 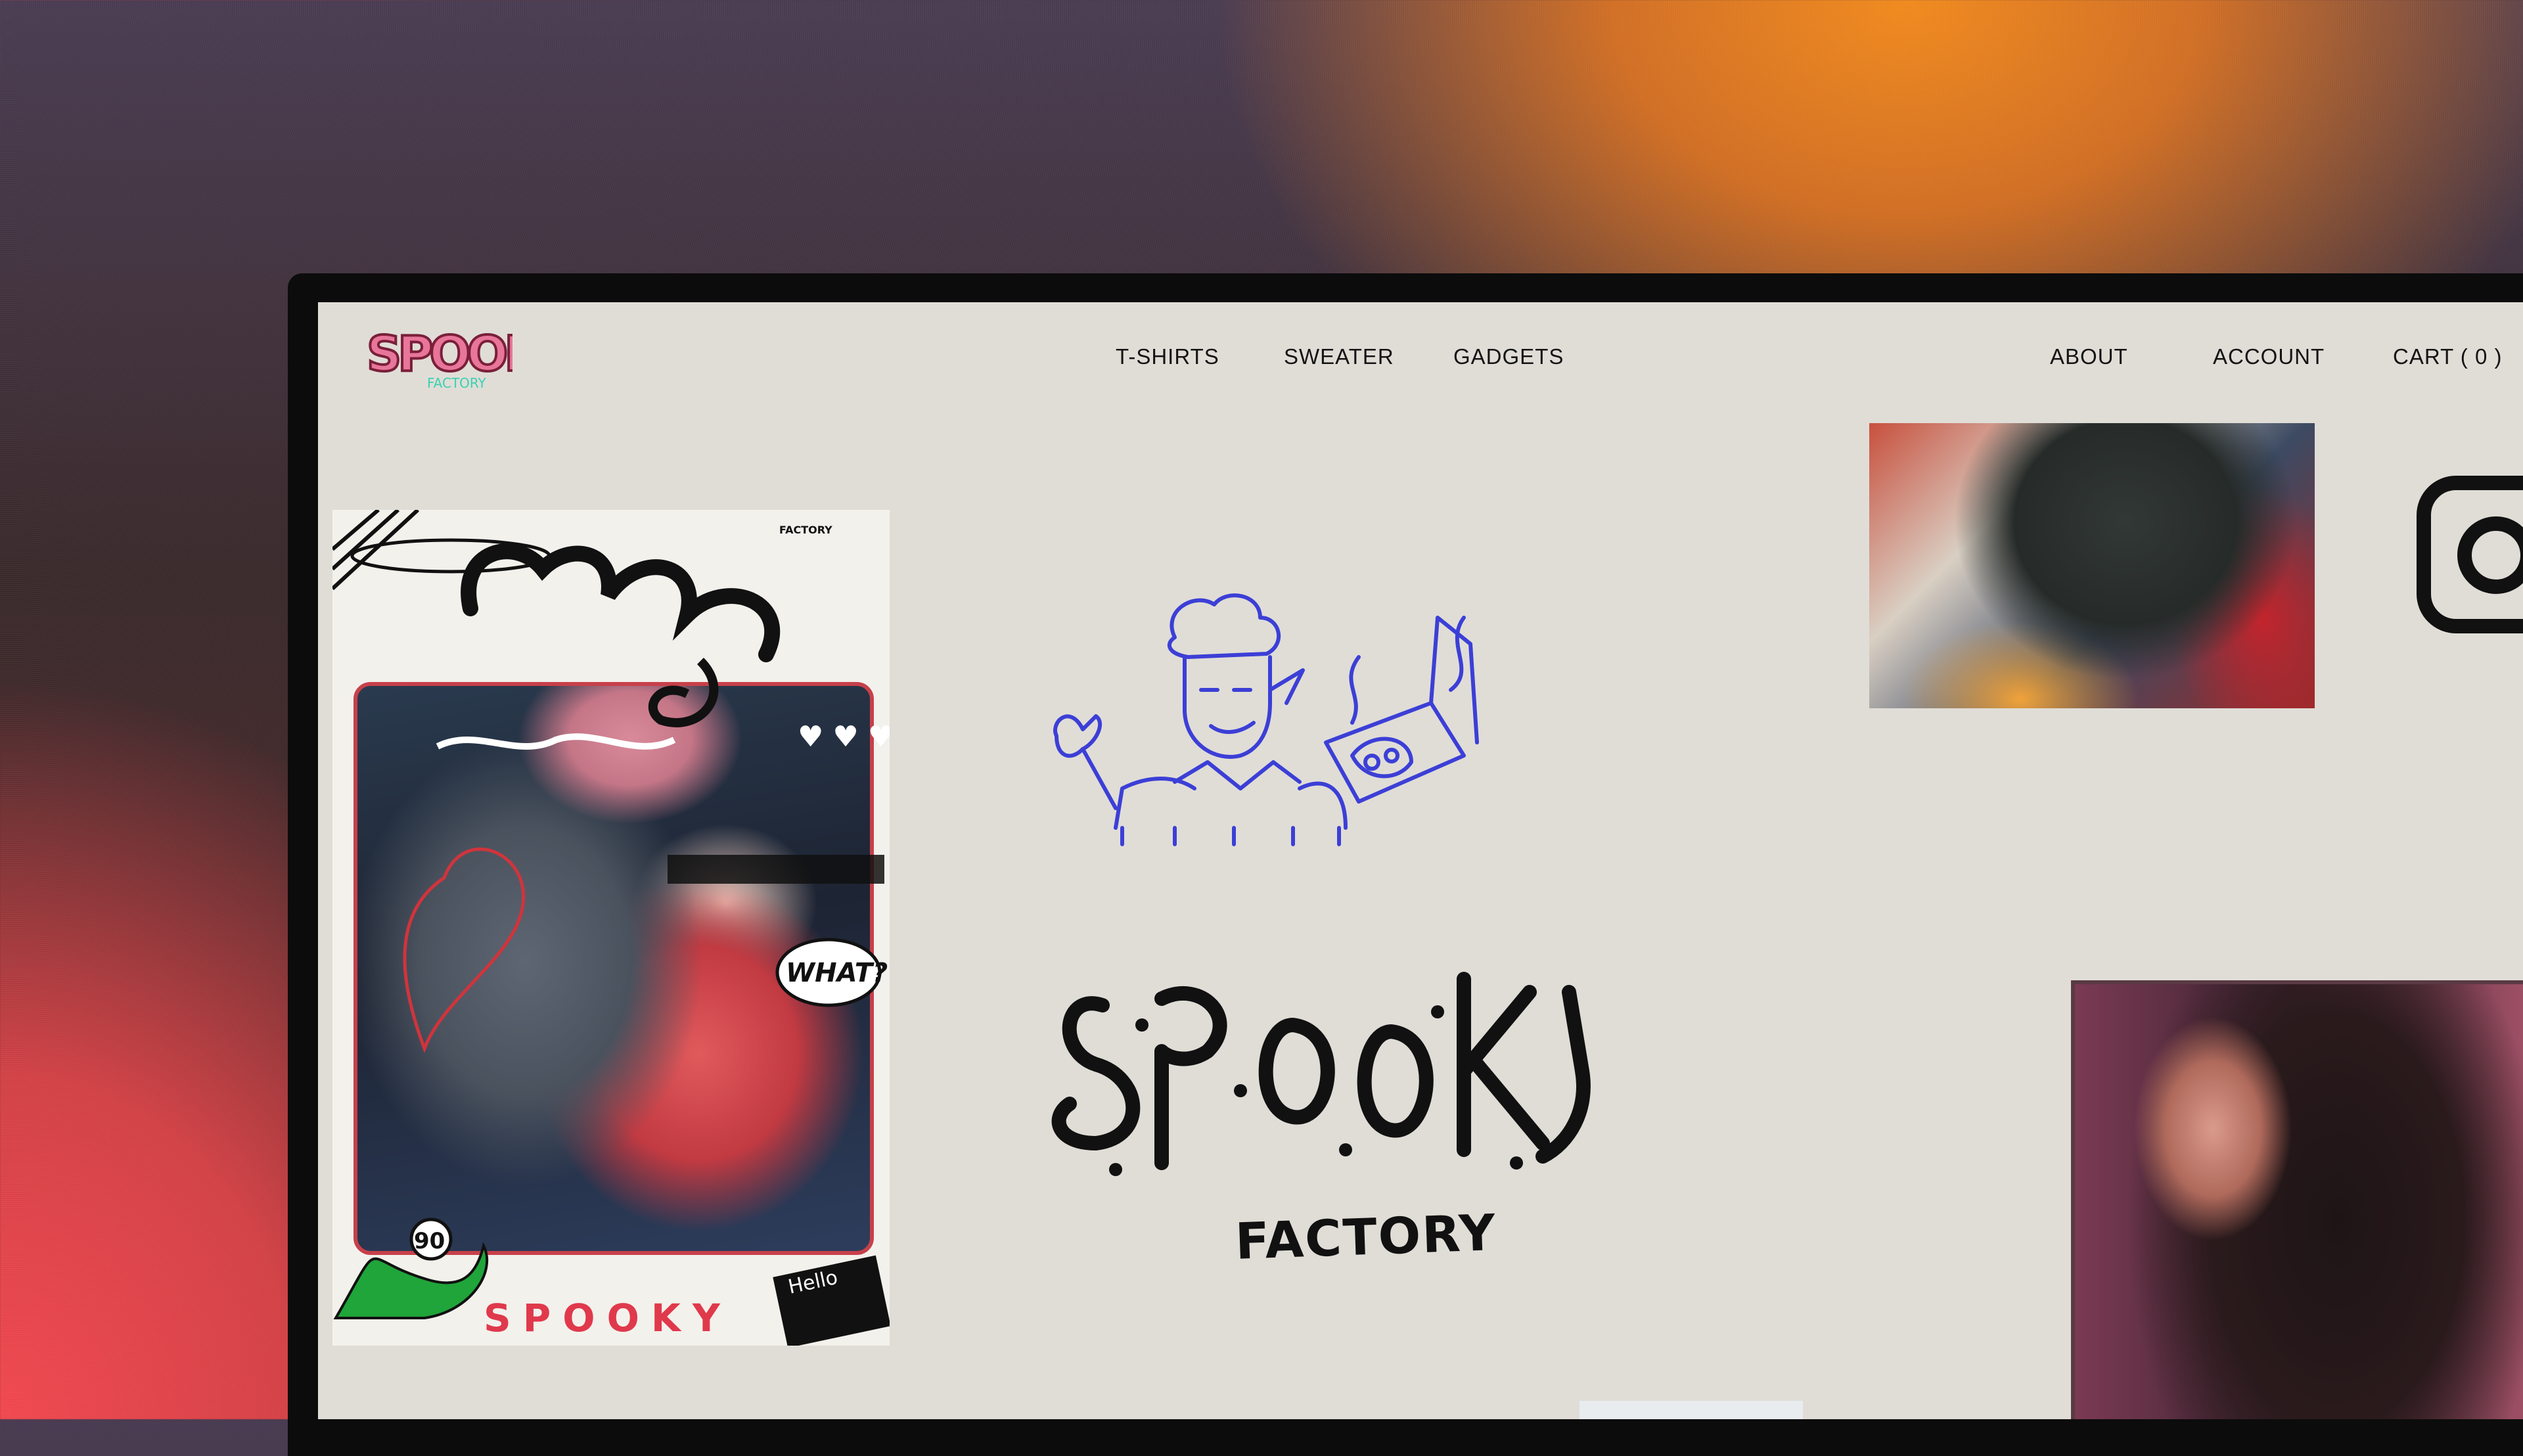 I want to click on photo-tile-woman, so click(x=2297, y=1199).